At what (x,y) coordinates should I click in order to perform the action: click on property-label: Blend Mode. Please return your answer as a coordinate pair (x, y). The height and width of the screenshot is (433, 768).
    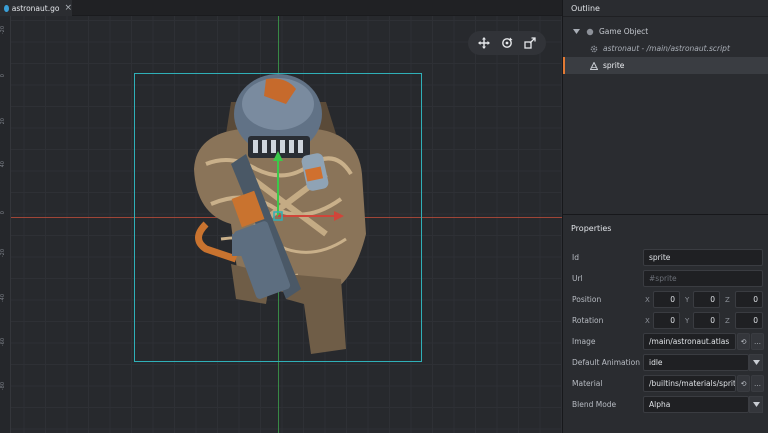
    Looking at the image, I should click on (594, 404).